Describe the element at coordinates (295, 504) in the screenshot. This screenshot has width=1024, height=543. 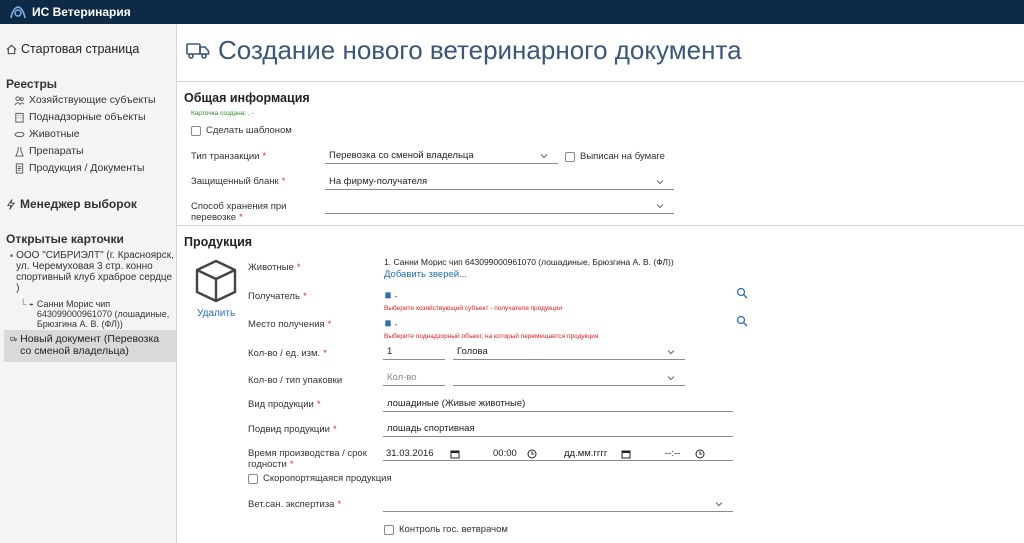
I see `vet-exam-label: Вет.сан. экспертиза *` at that location.